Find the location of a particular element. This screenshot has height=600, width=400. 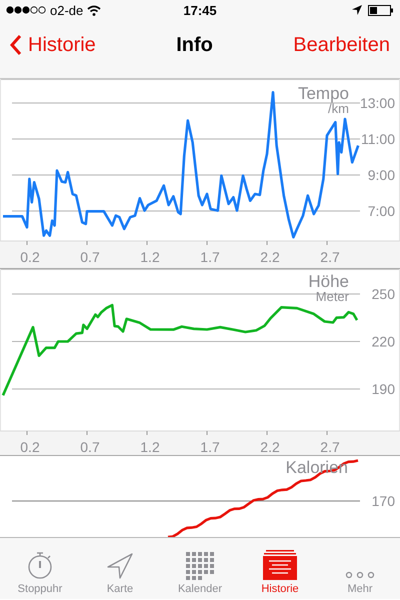

edit-button: Bearbeiten is located at coordinates (341, 45).